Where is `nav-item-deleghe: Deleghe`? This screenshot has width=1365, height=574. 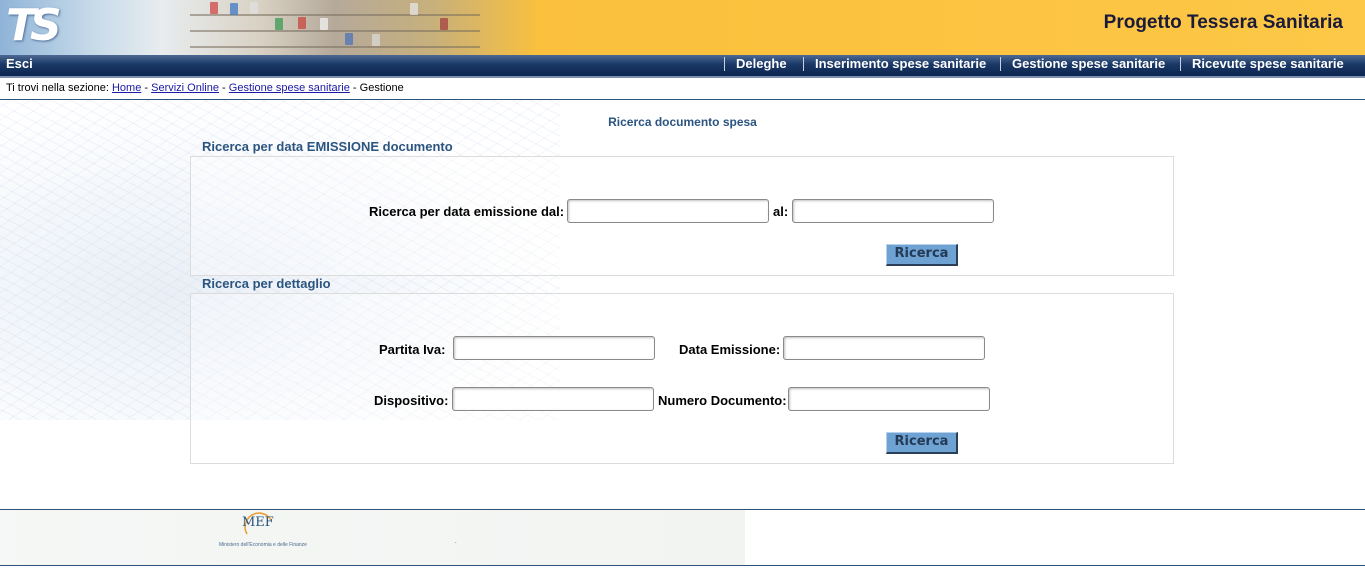
nav-item-deleghe: Deleghe is located at coordinates (761, 65).